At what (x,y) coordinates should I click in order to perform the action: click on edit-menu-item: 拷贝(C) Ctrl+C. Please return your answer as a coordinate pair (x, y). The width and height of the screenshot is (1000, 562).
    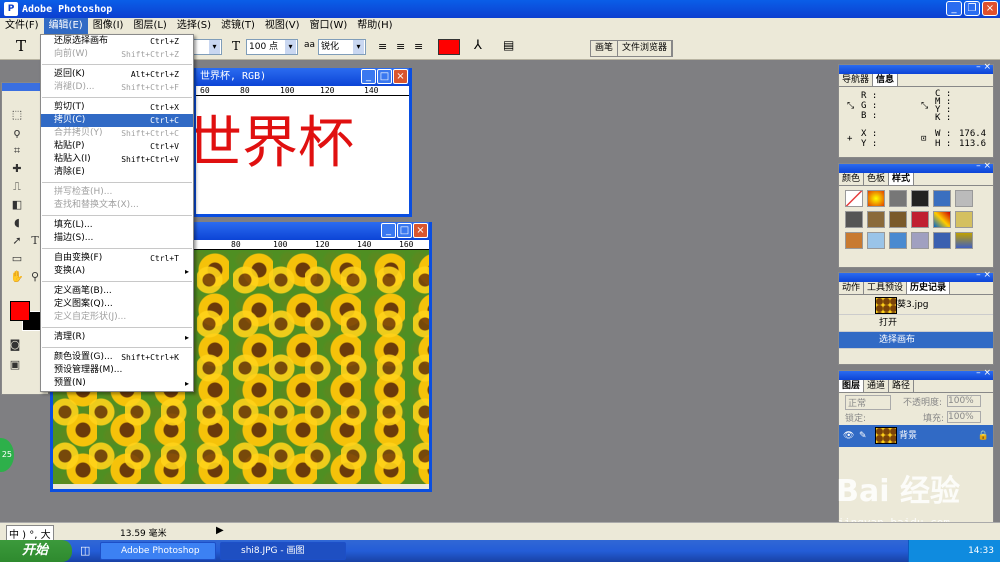
    Looking at the image, I should click on (117, 120).